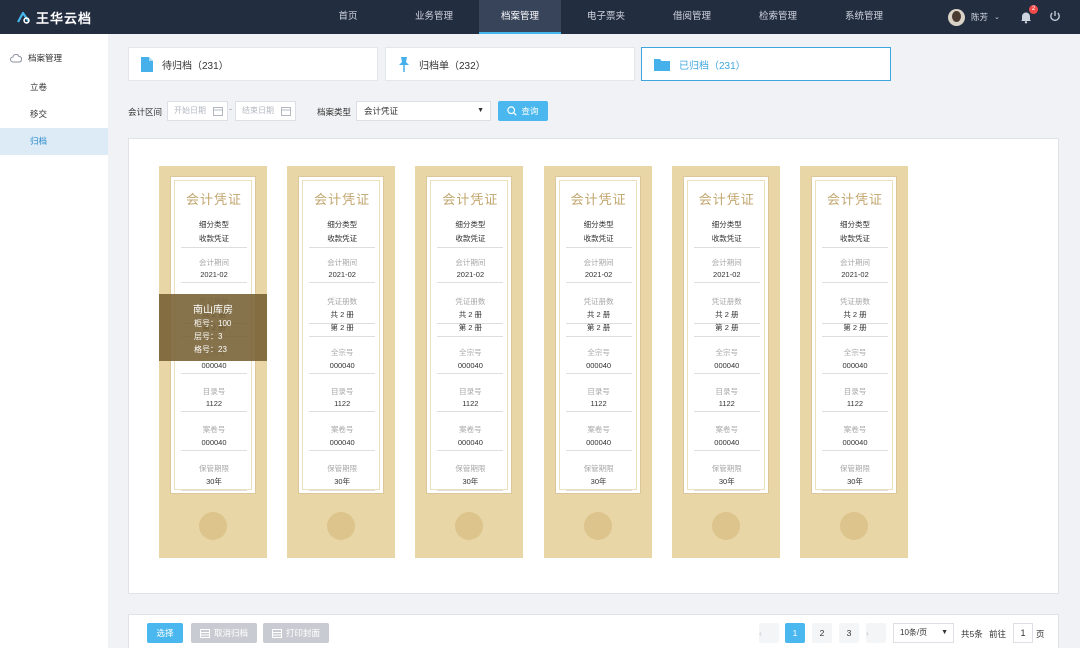 The image size is (1080, 648). What do you see at coordinates (974, 17) in the screenshot?
I see `user-menu: 陈芳 ⌄` at bounding box center [974, 17].